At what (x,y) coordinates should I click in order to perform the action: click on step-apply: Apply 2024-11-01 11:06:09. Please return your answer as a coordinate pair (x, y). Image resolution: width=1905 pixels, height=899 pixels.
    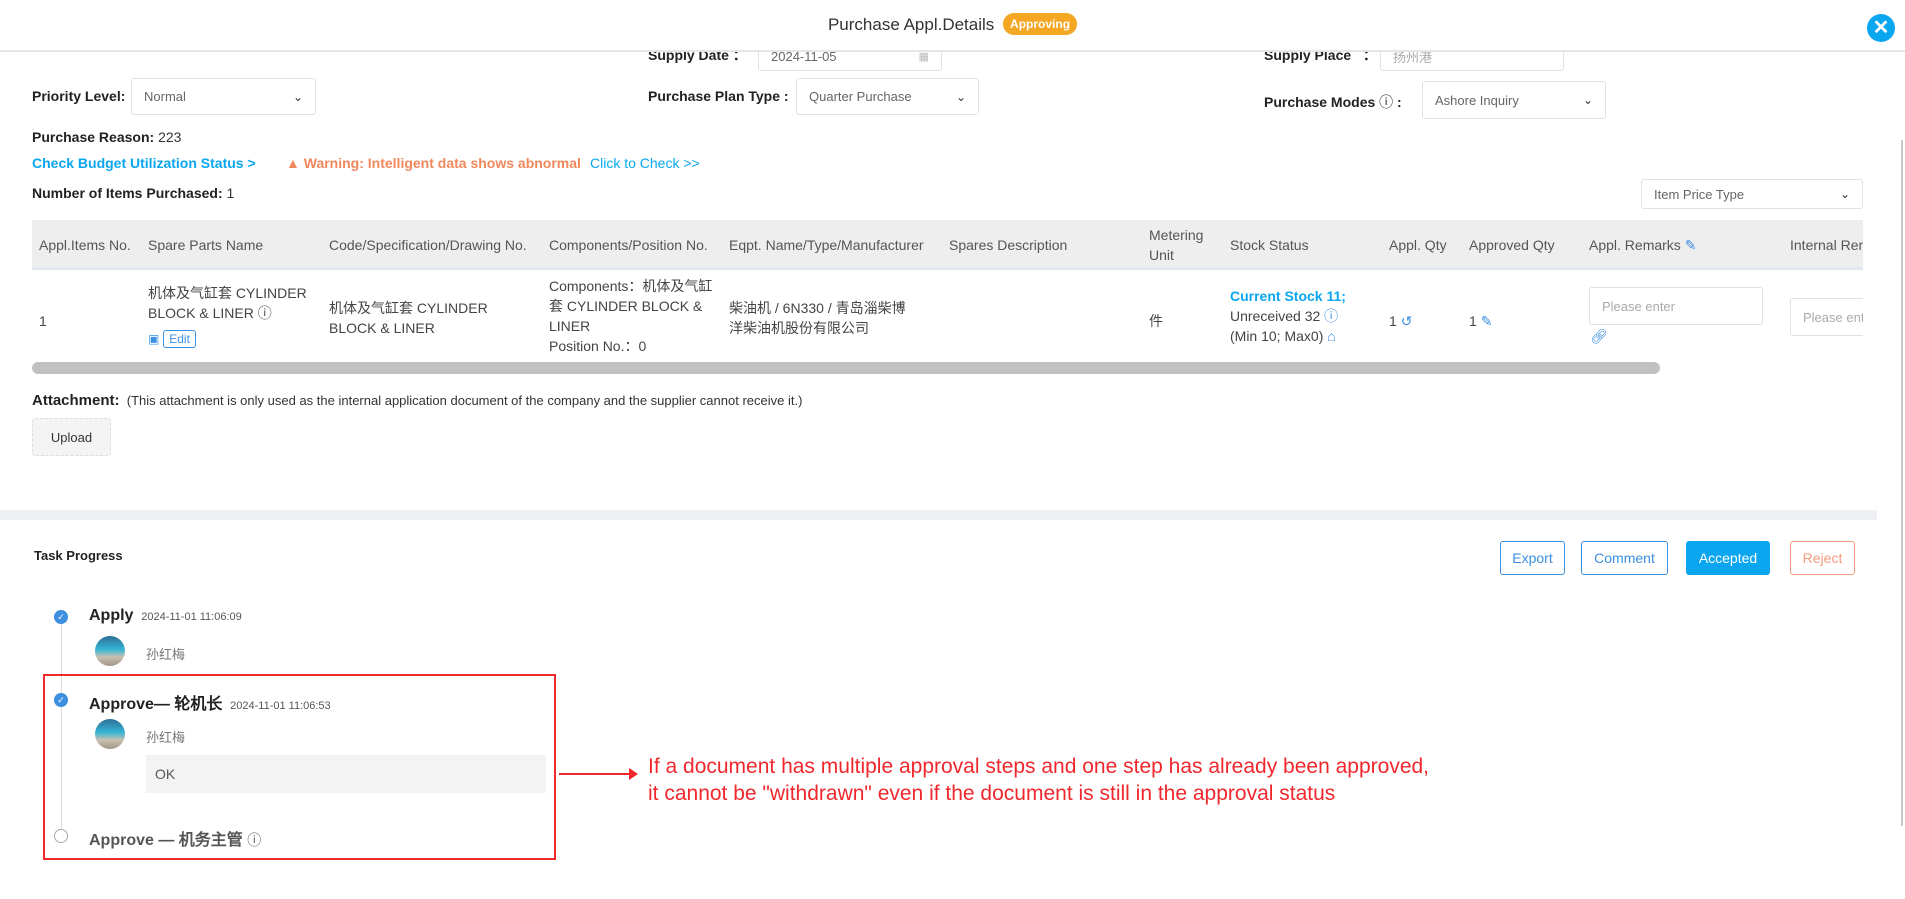
    Looking at the image, I should click on (165, 615).